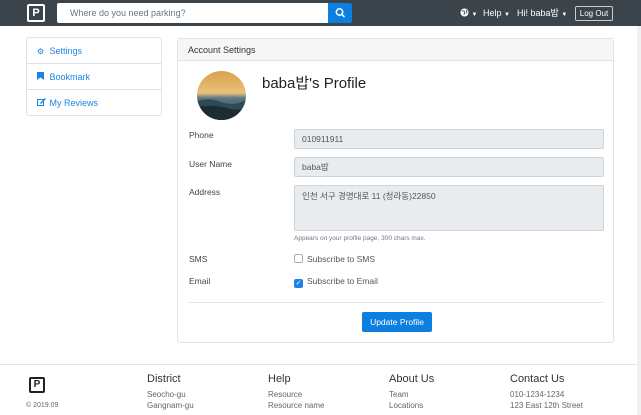 This screenshot has height=415, width=641. Describe the element at coordinates (464, 12) in the screenshot. I see `globe-icon` at that location.